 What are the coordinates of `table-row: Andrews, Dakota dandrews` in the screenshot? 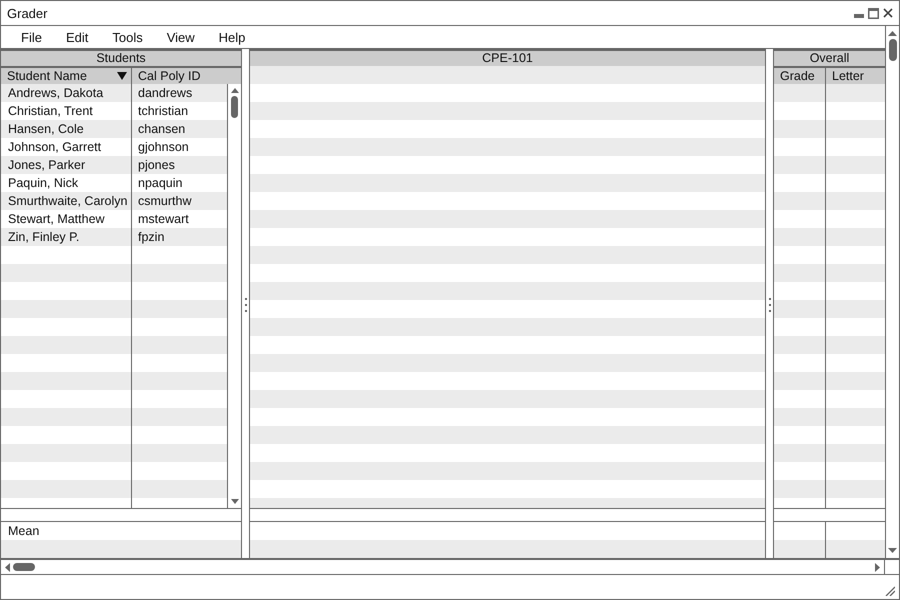 It's located at (114, 93).